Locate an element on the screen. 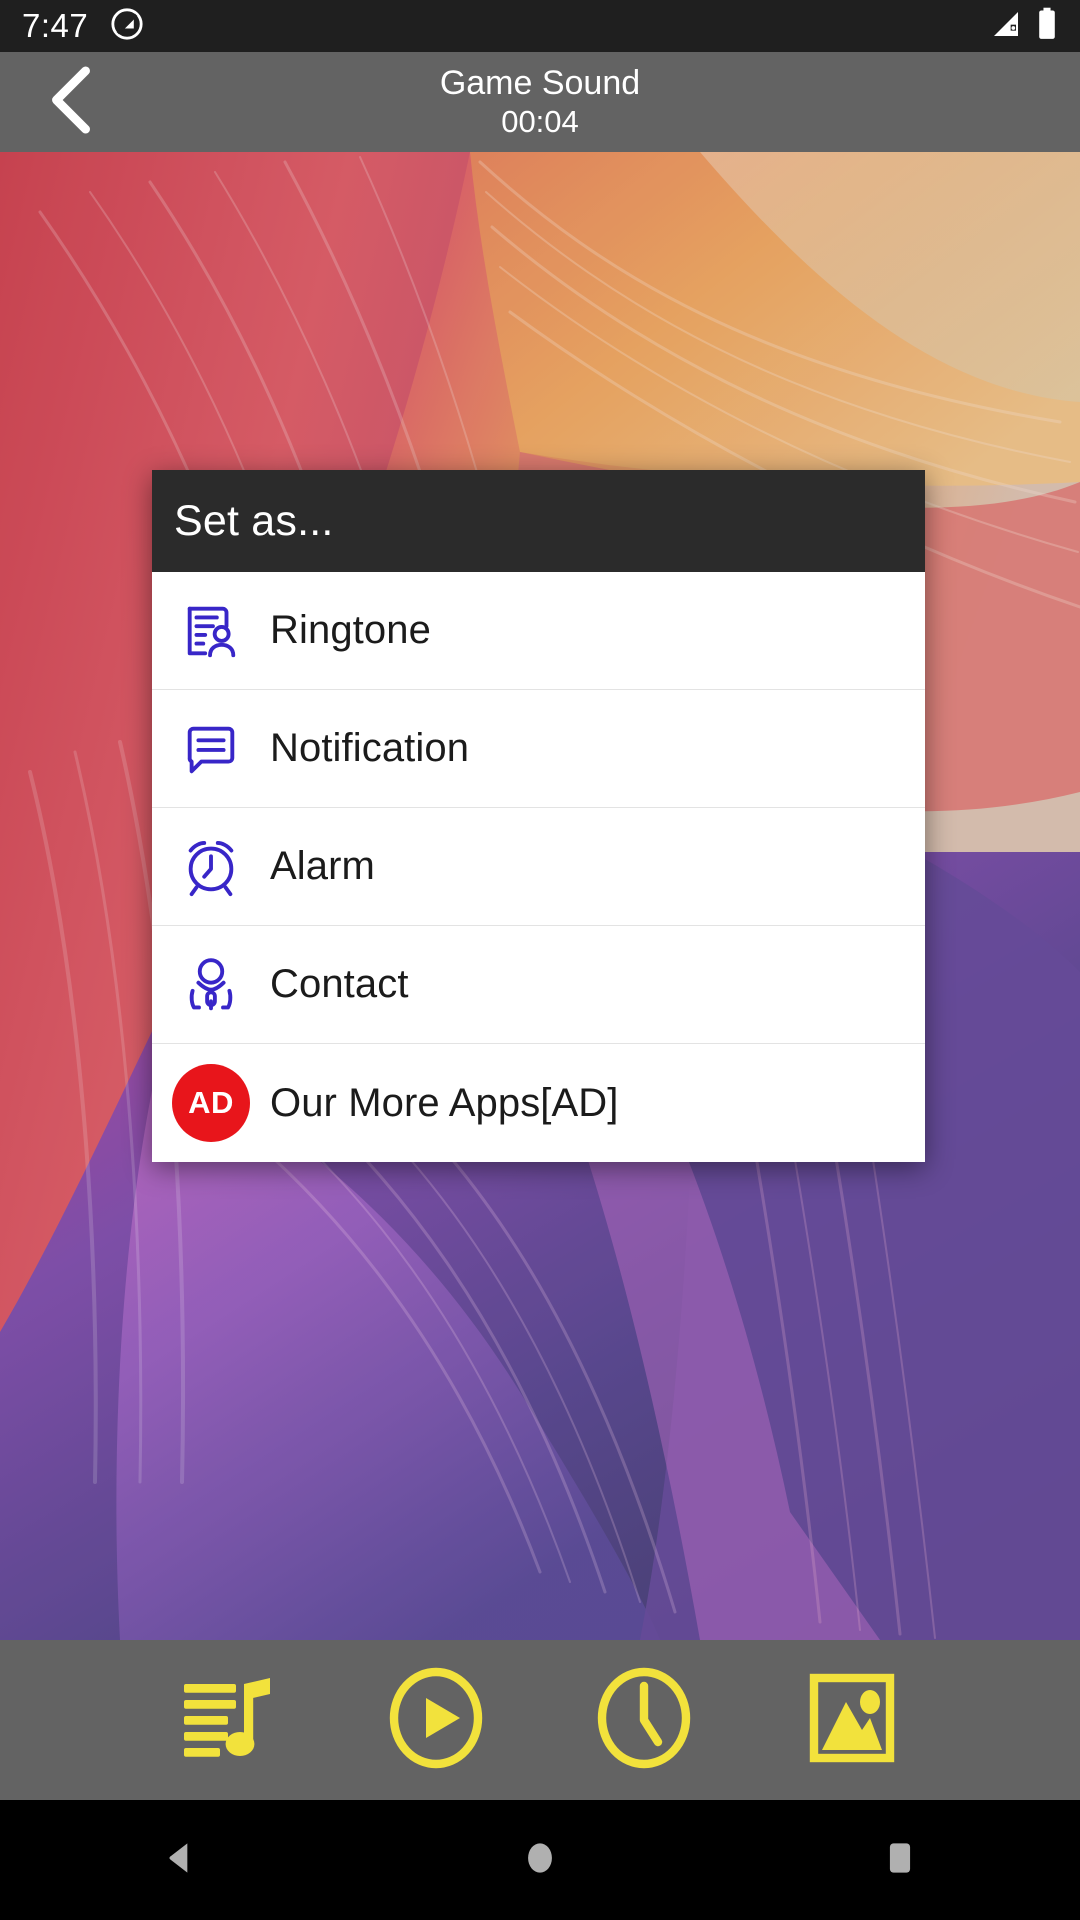 This screenshot has height=1920, width=1080. dialog-option-label: Notification is located at coordinates (370, 748).